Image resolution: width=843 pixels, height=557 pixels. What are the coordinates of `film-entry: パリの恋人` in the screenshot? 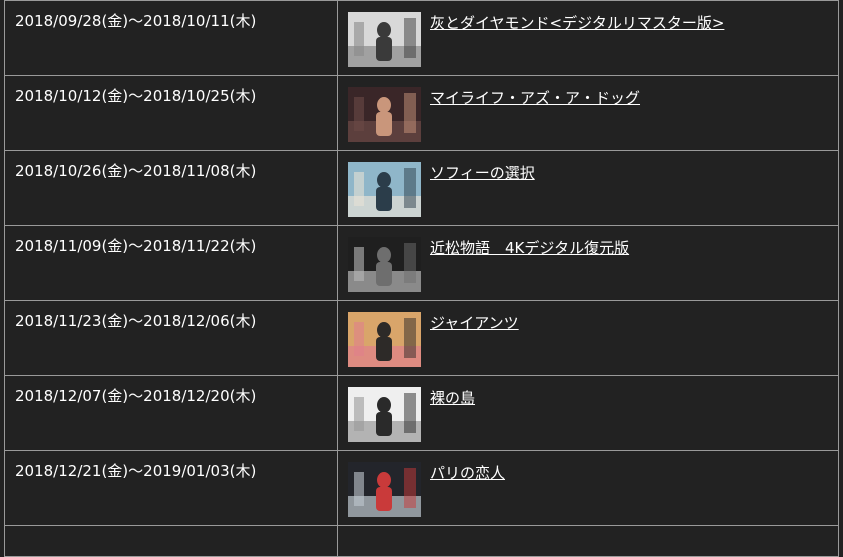 It's located at (593, 489).